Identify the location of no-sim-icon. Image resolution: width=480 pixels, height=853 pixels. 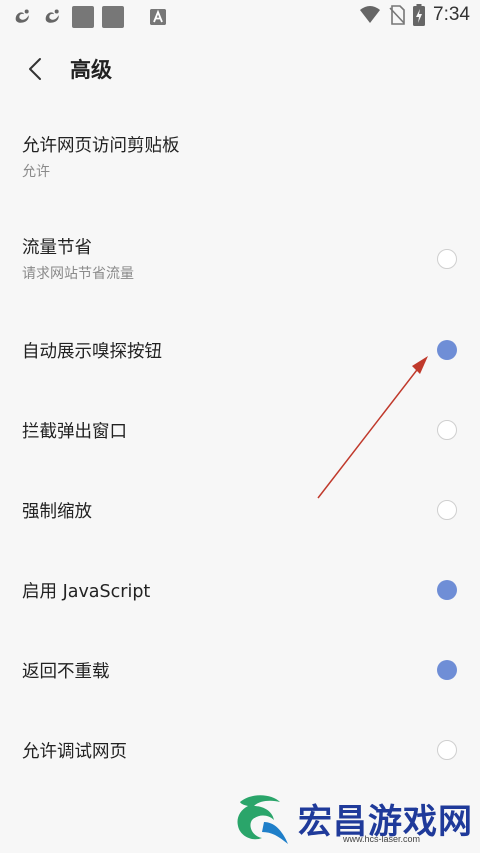
(397, 15).